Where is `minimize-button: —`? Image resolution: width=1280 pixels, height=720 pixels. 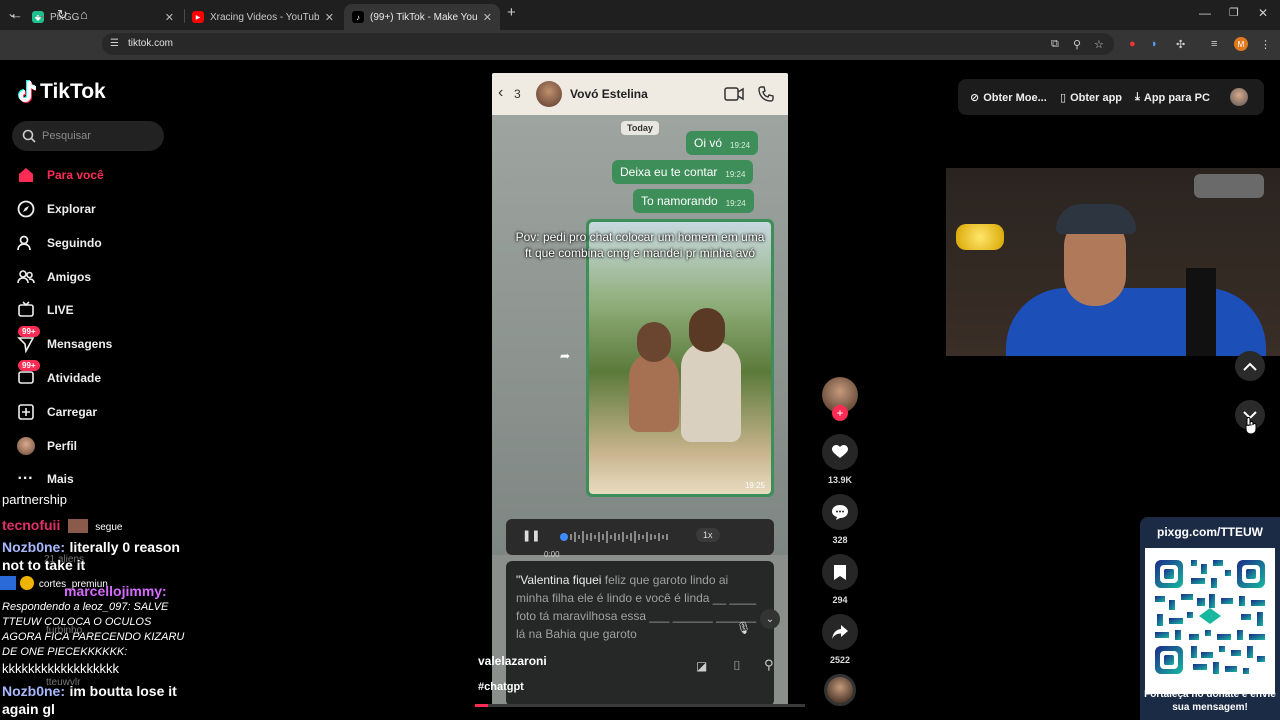 minimize-button: — is located at coordinates (1205, 13).